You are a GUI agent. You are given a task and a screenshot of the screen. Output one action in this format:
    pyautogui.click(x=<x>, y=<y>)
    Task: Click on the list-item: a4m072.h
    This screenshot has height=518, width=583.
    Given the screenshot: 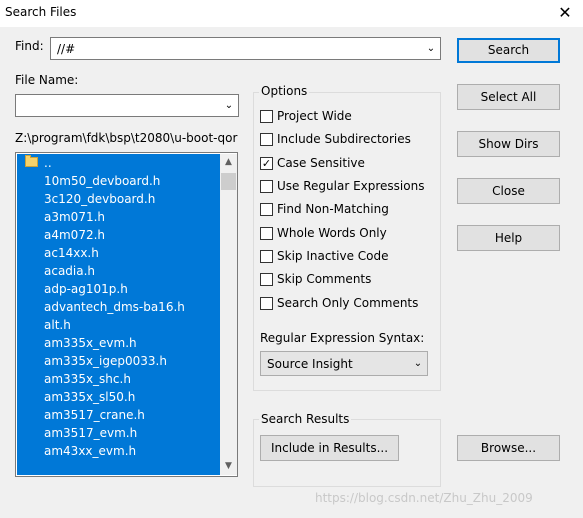 What is the action you would take?
    pyautogui.click(x=118, y=235)
    